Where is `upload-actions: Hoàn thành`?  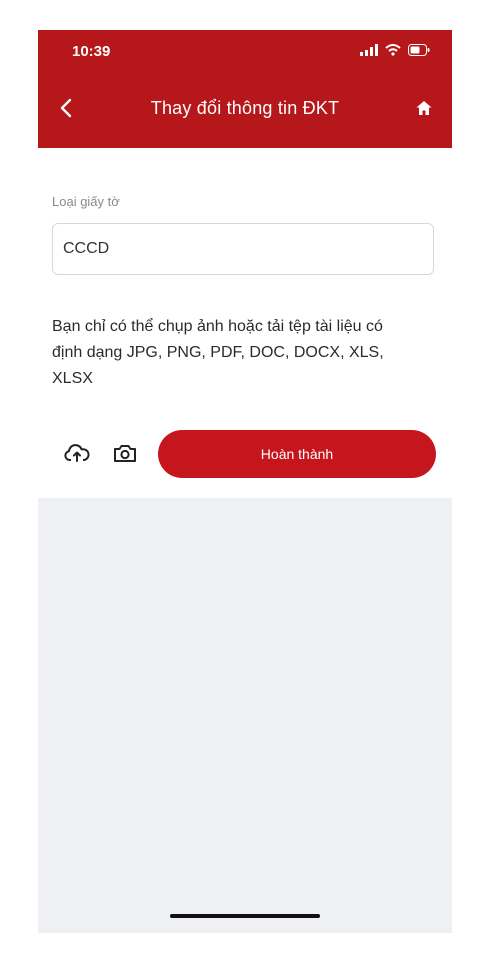
upload-actions: Hoàn thành is located at coordinates (245, 455).